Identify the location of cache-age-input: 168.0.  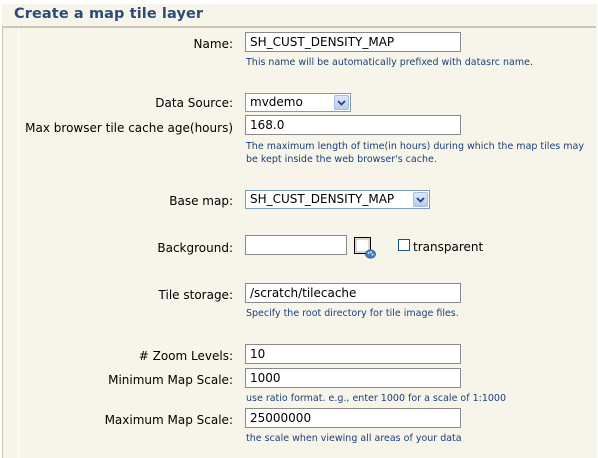
(353, 125).